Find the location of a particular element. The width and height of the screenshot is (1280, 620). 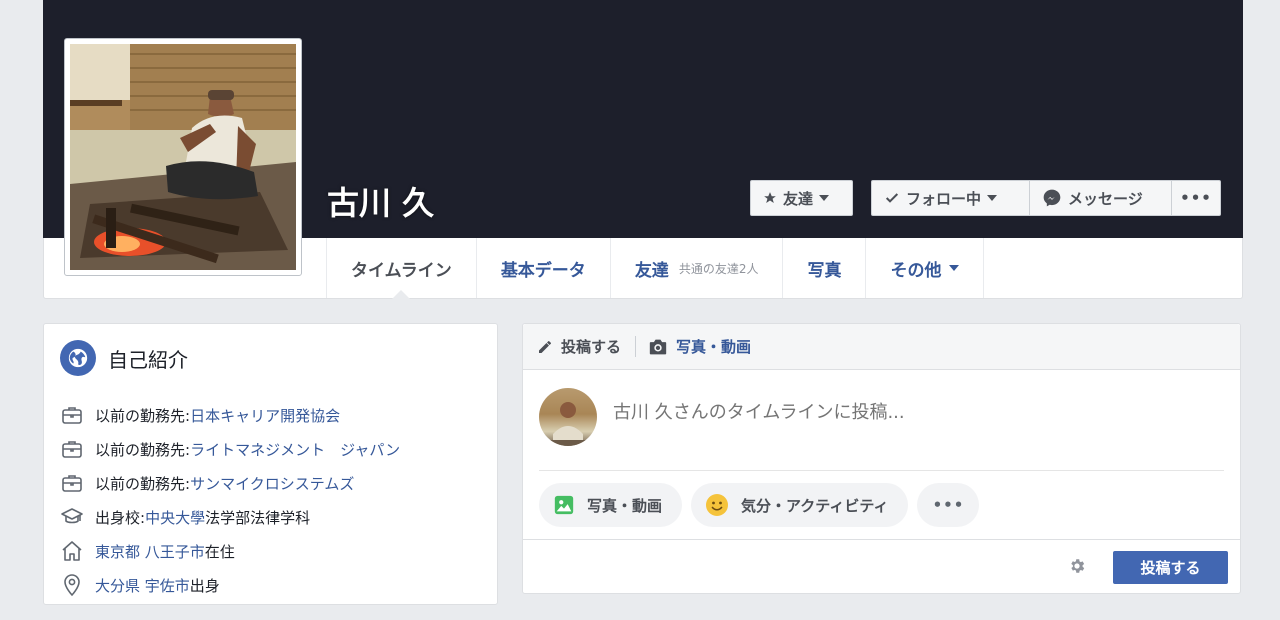

photo-video-button: 写真・動画 is located at coordinates (611, 505).